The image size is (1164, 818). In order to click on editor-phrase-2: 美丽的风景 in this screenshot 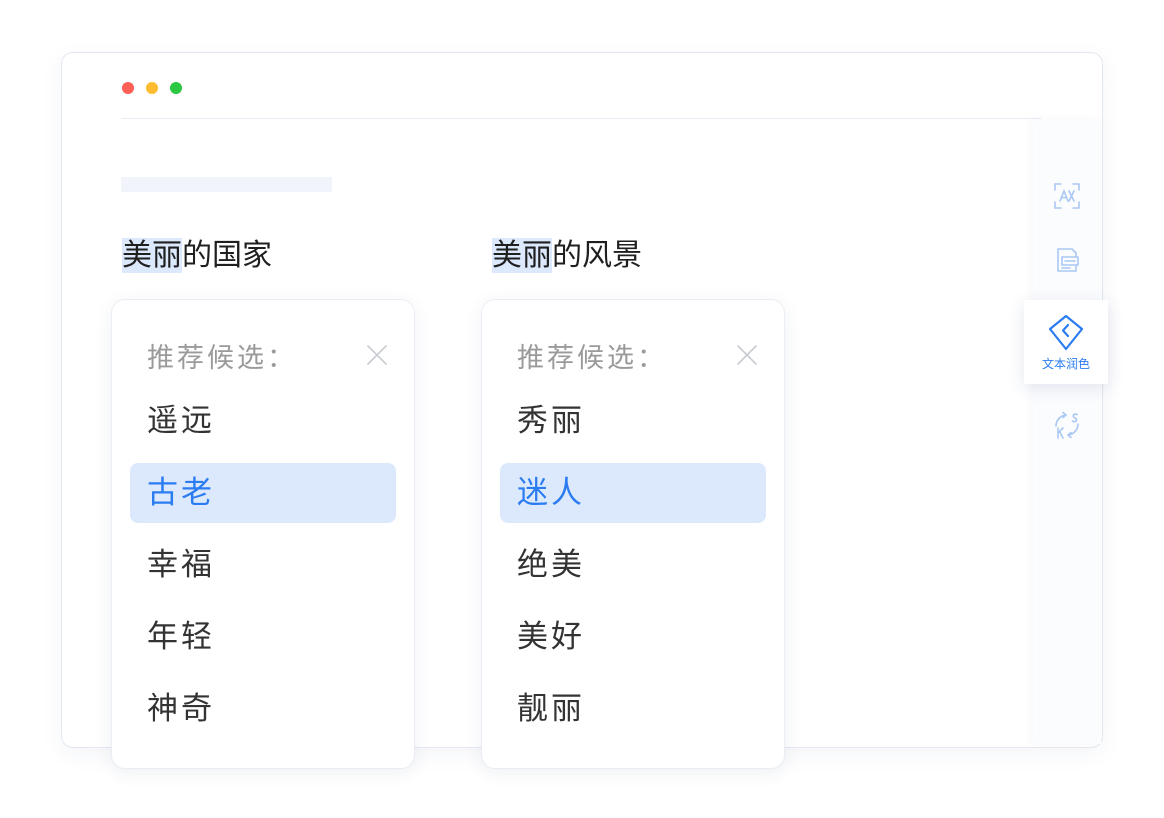, I will do `click(567, 256)`.